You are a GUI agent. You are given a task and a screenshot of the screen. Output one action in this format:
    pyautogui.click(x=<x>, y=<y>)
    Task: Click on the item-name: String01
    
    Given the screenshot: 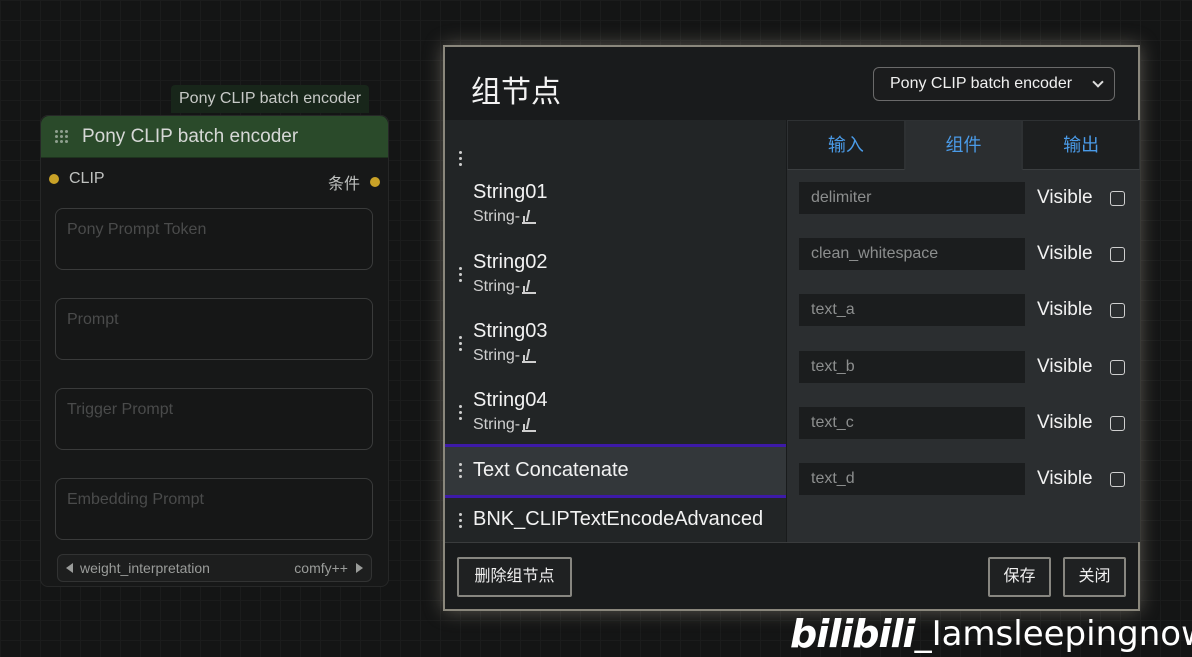 What is the action you would take?
    pyautogui.click(x=510, y=192)
    